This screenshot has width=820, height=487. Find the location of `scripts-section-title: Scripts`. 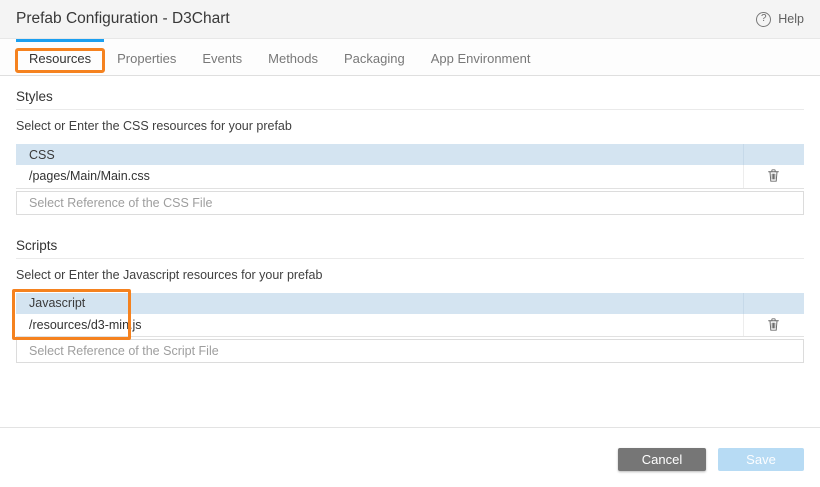

scripts-section-title: Scripts is located at coordinates (410, 248).